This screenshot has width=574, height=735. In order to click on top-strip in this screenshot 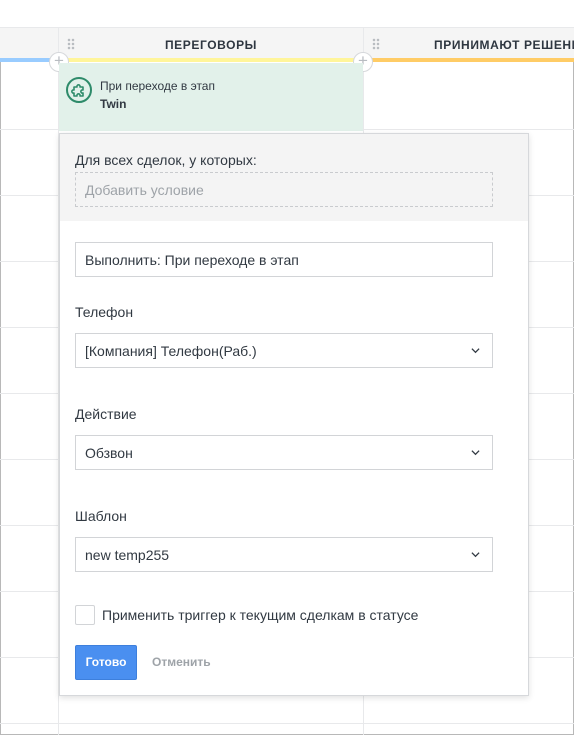, I will do `click(287, 14)`.